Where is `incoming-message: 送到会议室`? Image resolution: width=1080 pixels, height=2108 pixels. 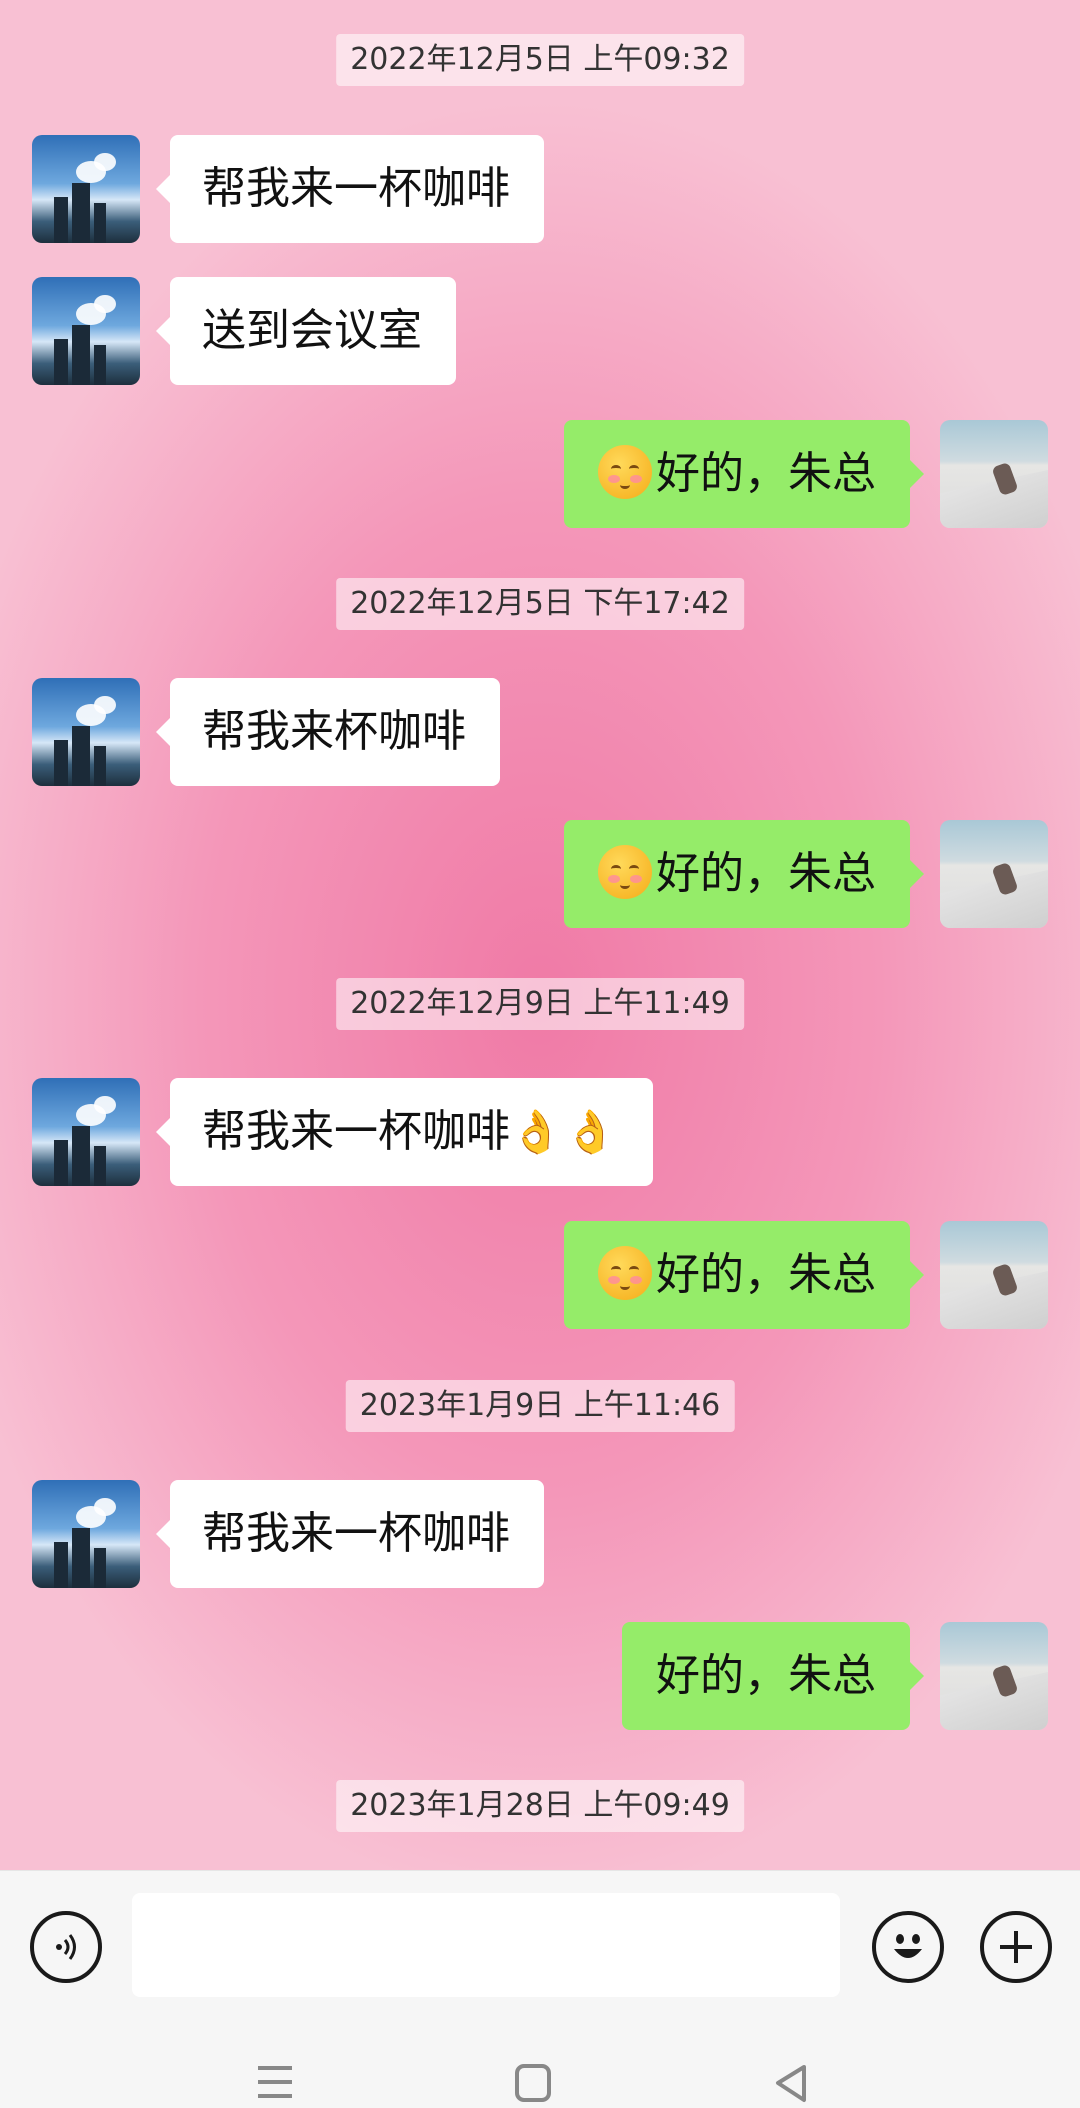 incoming-message: 送到会议室 is located at coordinates (306, 331).